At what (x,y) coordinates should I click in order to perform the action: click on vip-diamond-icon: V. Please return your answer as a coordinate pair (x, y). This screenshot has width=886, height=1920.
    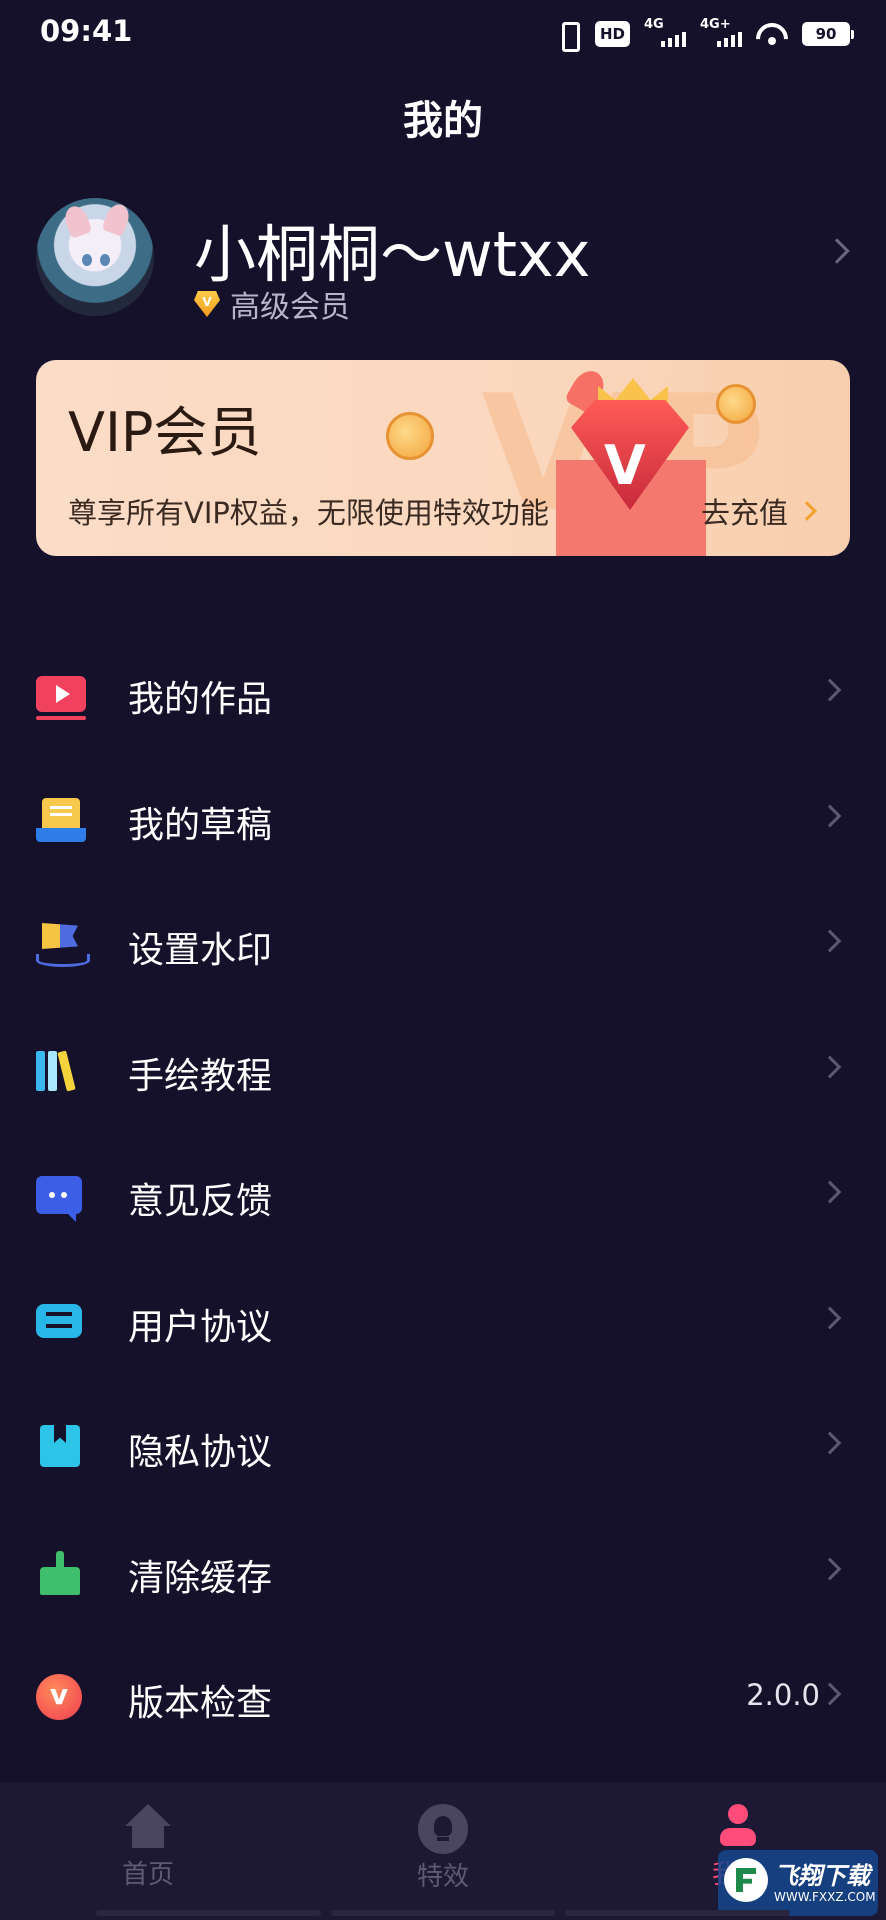
    Looking at the image, I should click on (207, 304).